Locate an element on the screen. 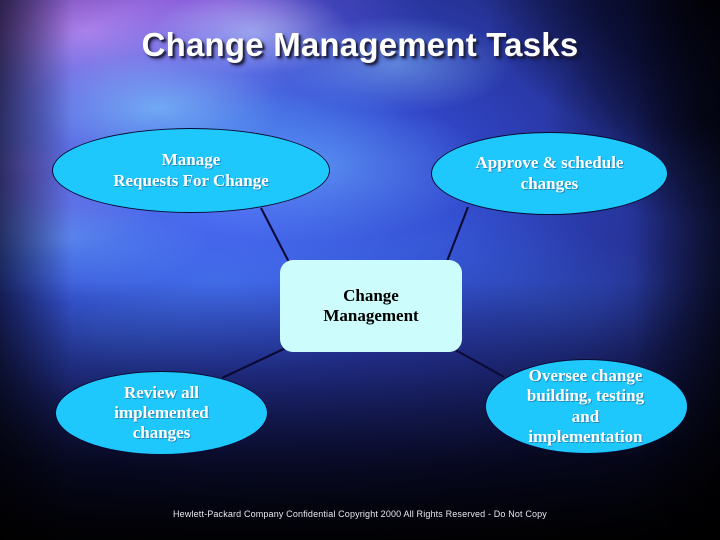 This screenshot has width=720, height=540. node-manage-requests: Manage Requests For Change is located at coordinates (191, 170).